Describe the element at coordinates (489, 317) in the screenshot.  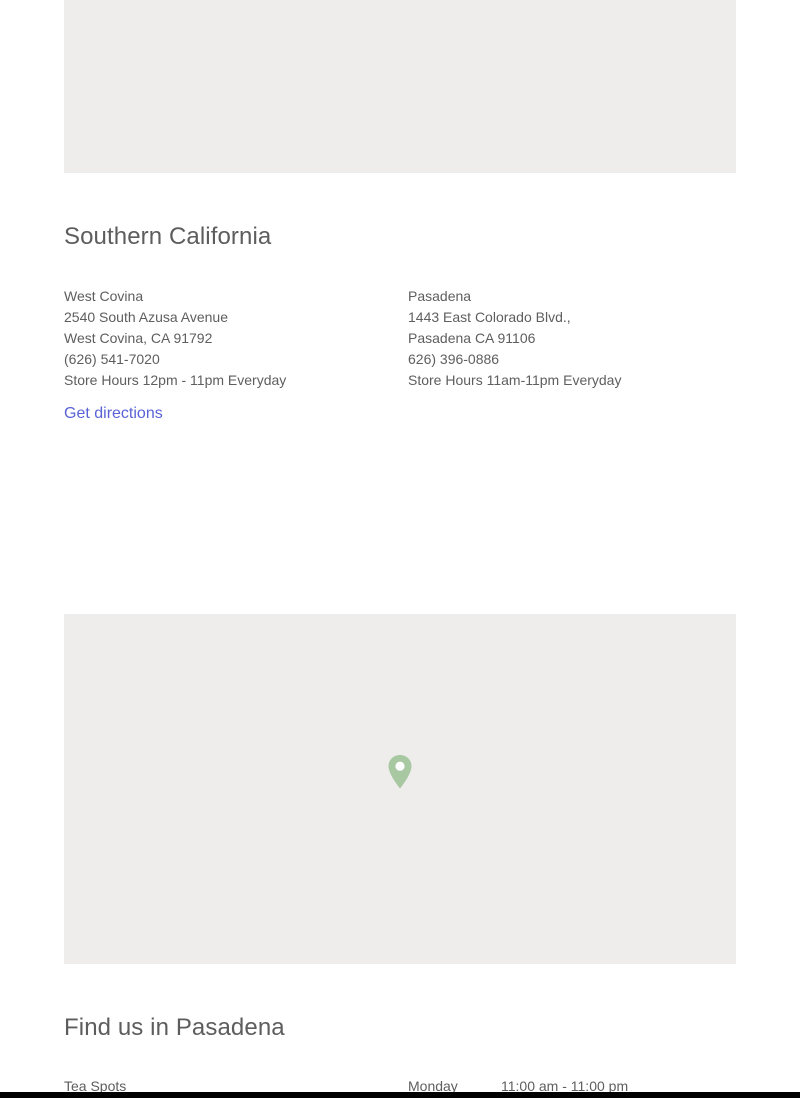
I see `store-address-line1: 1443 East Colorado Blvd.,` at that location.